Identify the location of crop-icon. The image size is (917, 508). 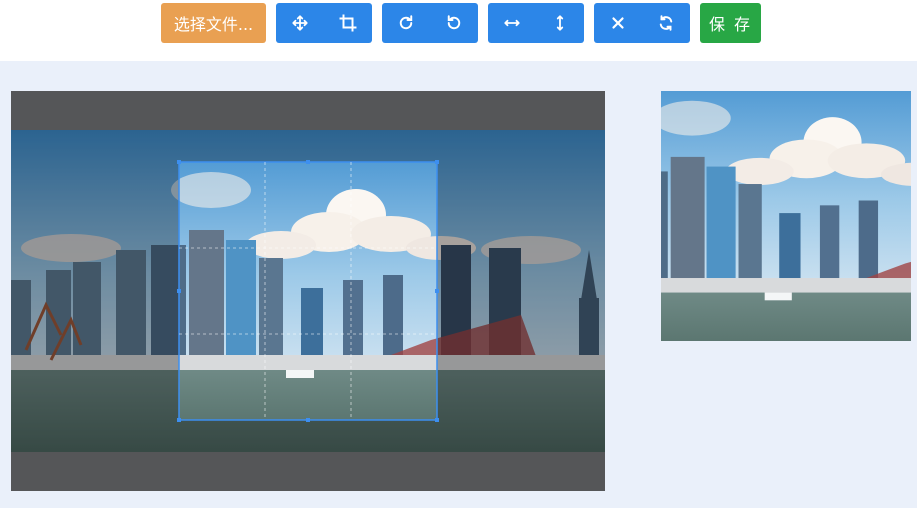
(348, 23).